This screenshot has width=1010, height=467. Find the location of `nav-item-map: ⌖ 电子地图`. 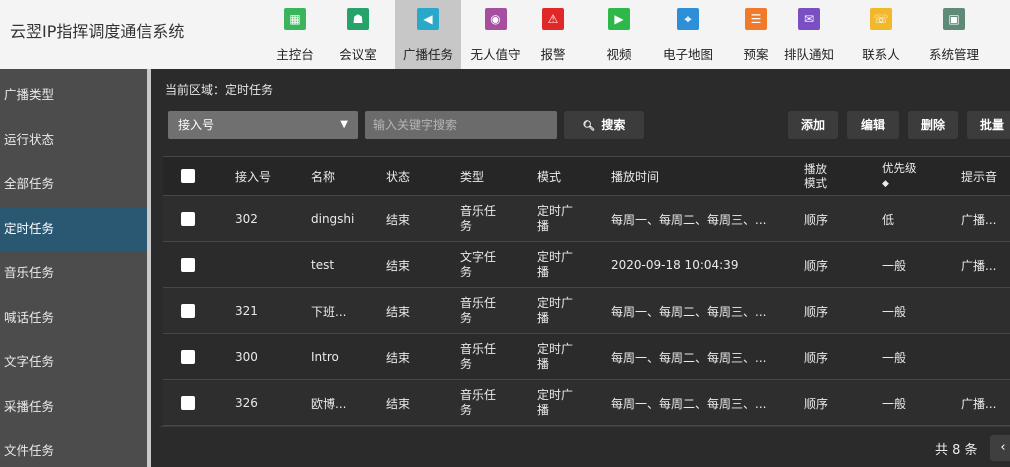

nav-item-map: ⌖ 电子地图 is located at coordinates (688, 34).